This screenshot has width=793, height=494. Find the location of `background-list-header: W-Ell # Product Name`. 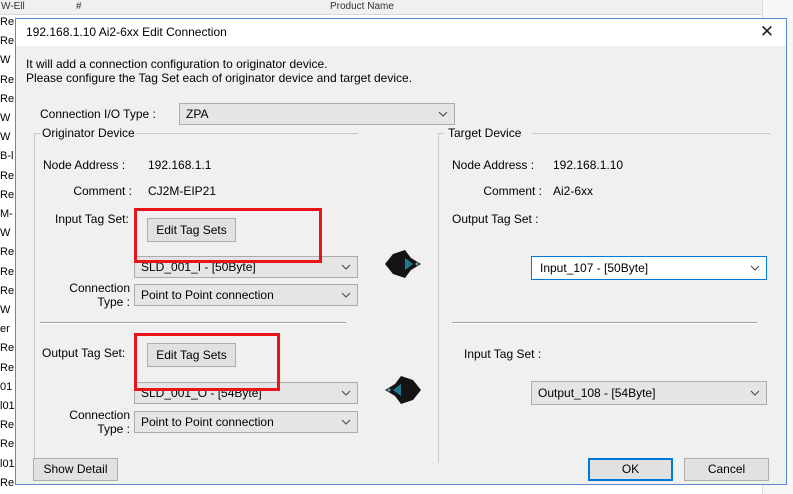

background-list-header: W-Ell # Product Name is located at coordinates (396, 7).